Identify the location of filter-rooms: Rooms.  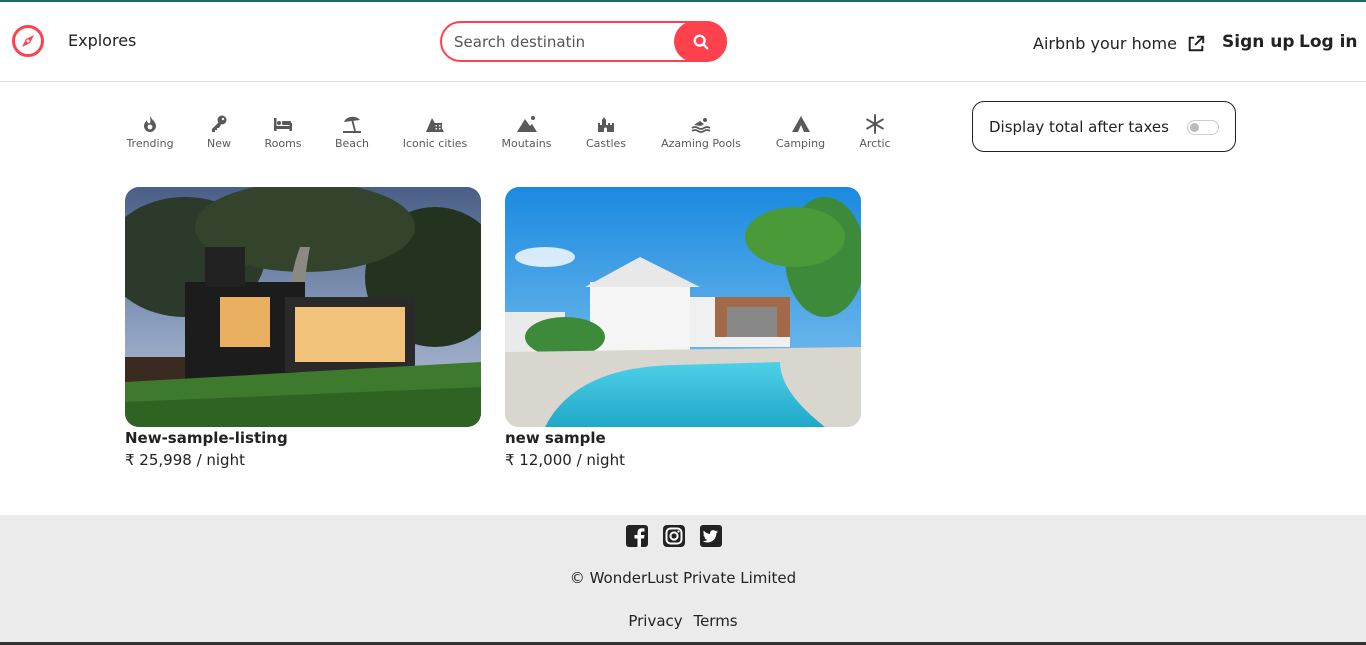
(283, 132).